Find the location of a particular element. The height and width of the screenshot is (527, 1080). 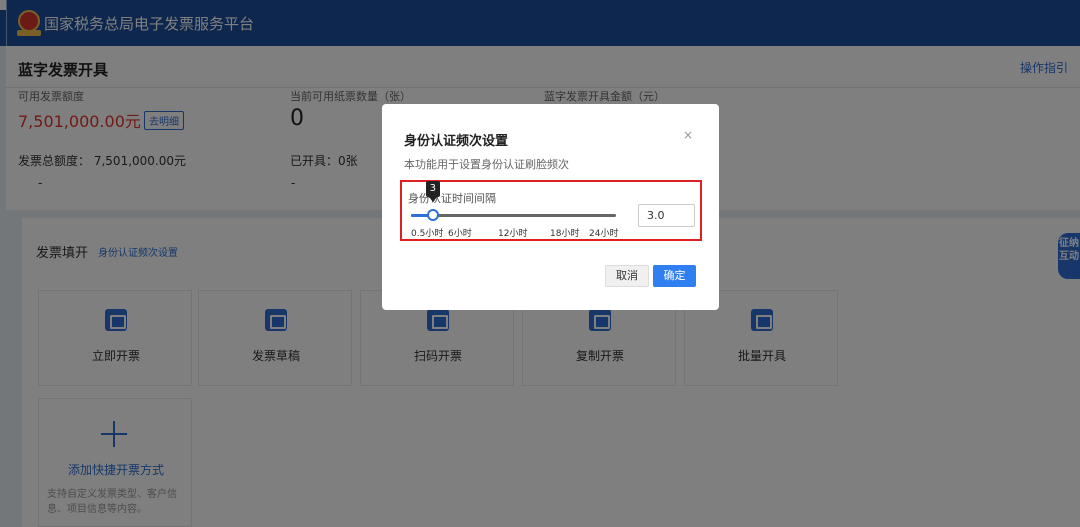

slider-handle is located at coordinates (432, 215).